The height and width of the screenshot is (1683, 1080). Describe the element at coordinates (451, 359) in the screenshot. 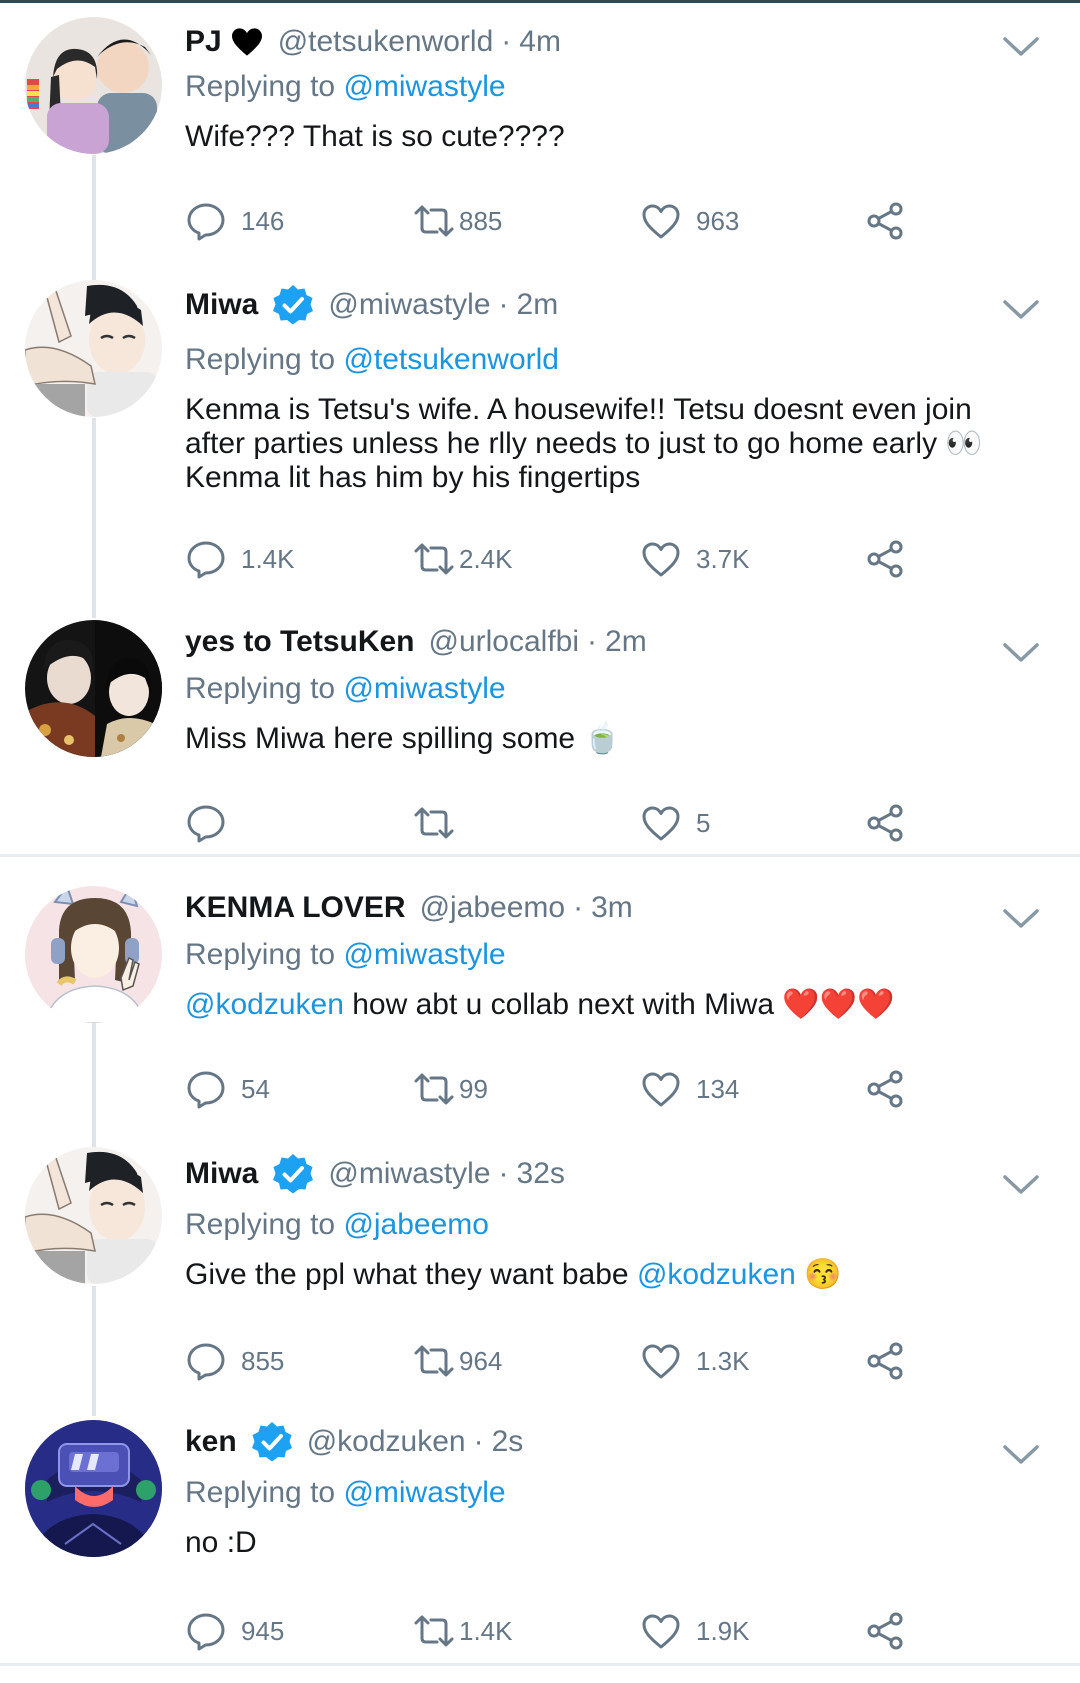

I see `replying-to-mention: @tetsukenworld` at that location.